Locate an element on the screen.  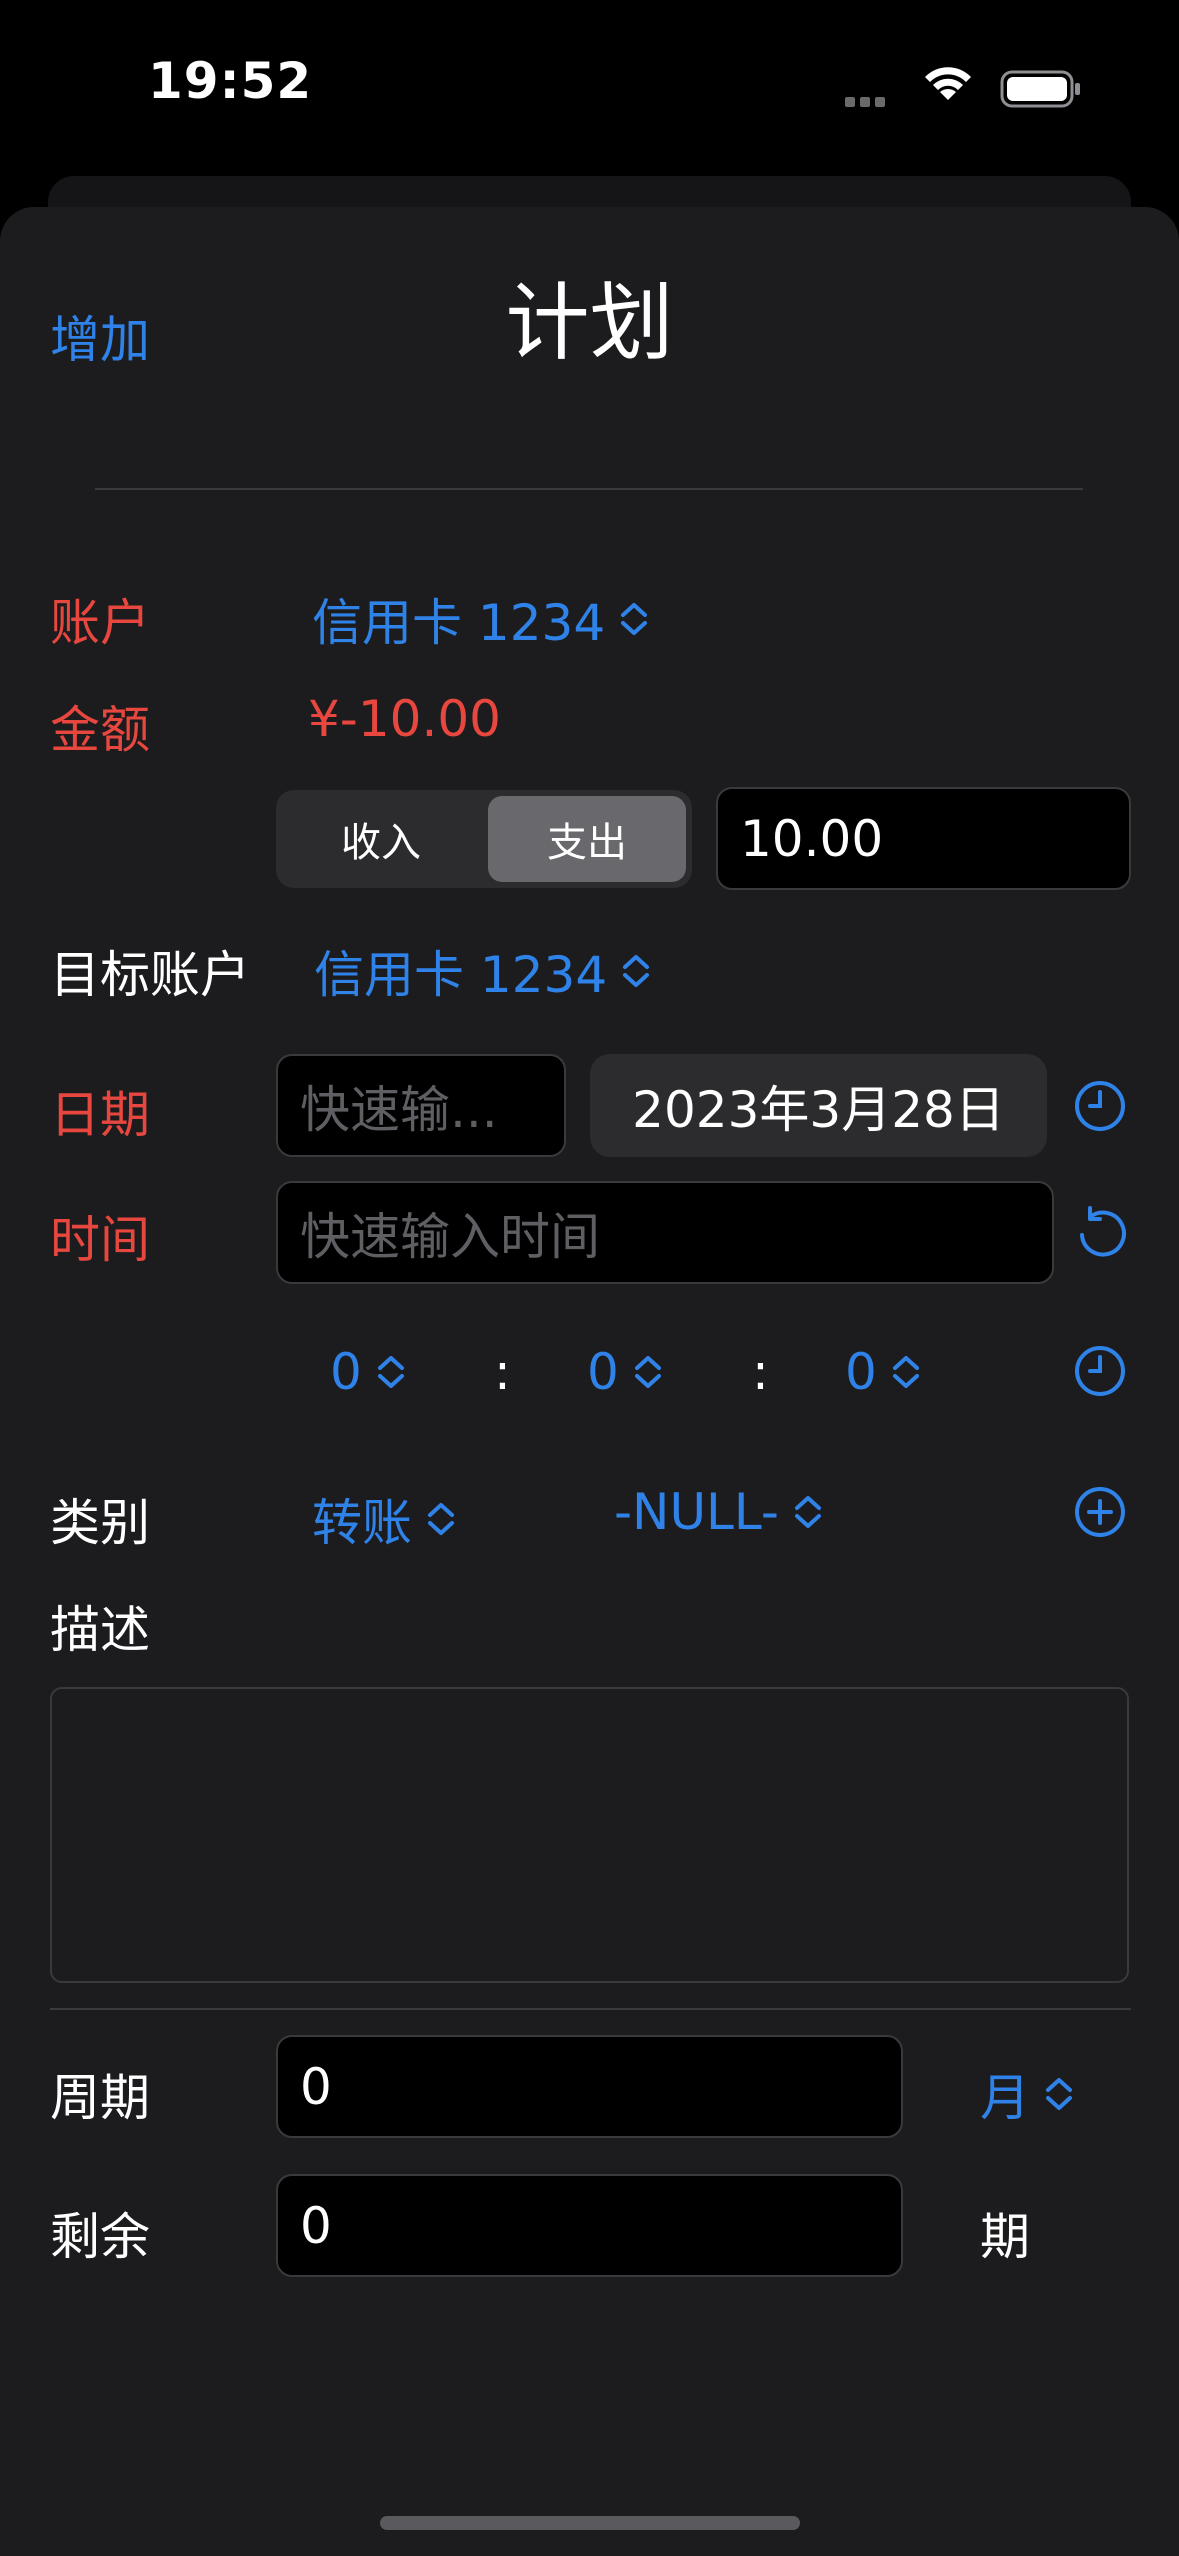
second-value: 0 is located at coordinates (861, 1372).